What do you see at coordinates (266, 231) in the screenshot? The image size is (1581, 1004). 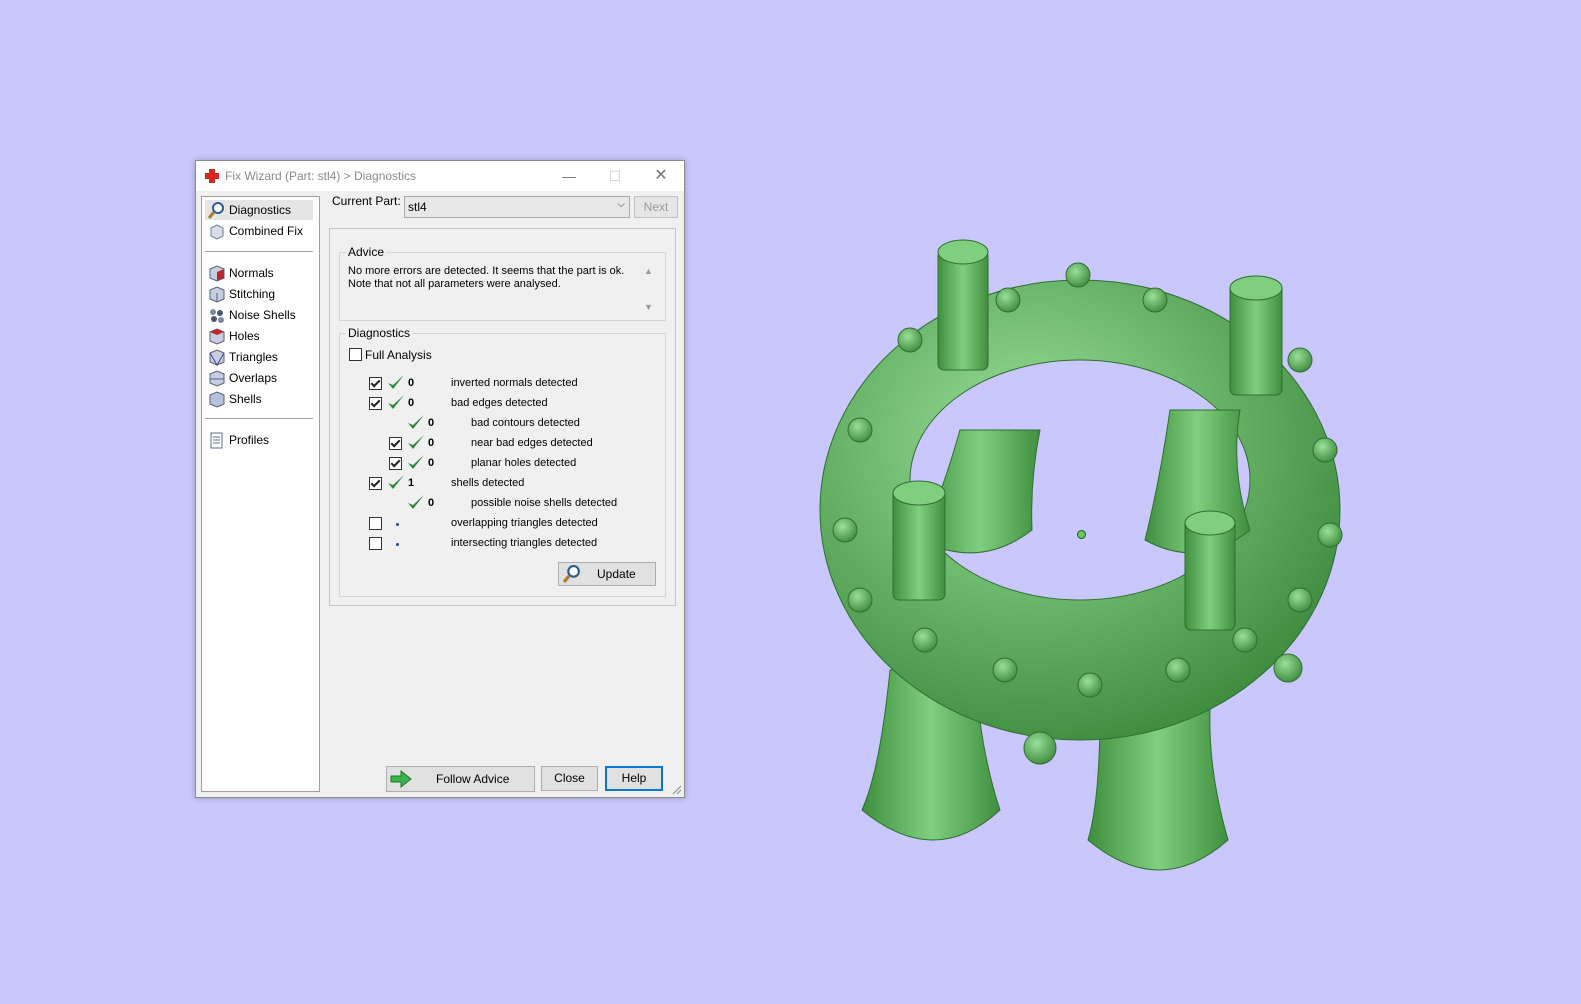 I see `nav-item-label: Combined Fix` at bounding box center [266, 231].